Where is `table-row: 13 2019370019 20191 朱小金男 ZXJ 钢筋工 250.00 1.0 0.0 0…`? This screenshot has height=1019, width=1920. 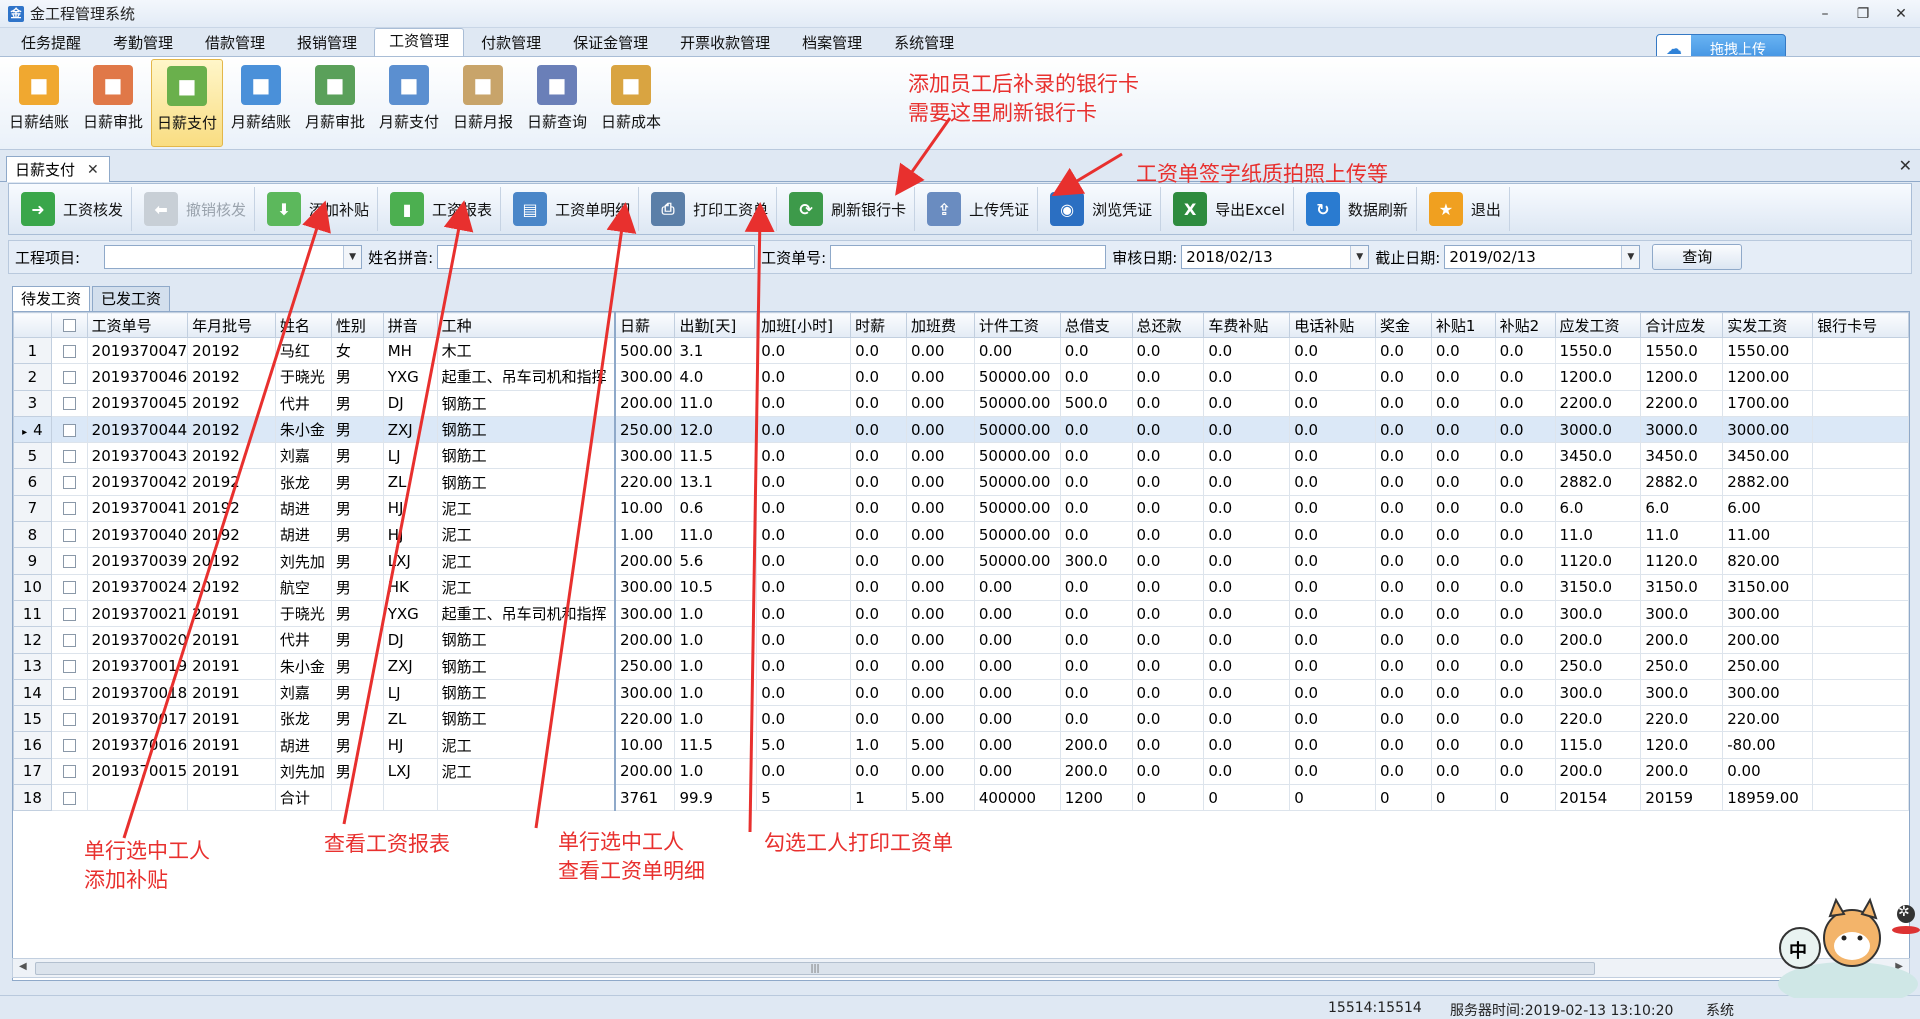
table-row: 13 2019370019 20191 朱小金男 ZXJ 钢筋工 250.00 1.0 0.0 0… is located at coordinates (961, 666).